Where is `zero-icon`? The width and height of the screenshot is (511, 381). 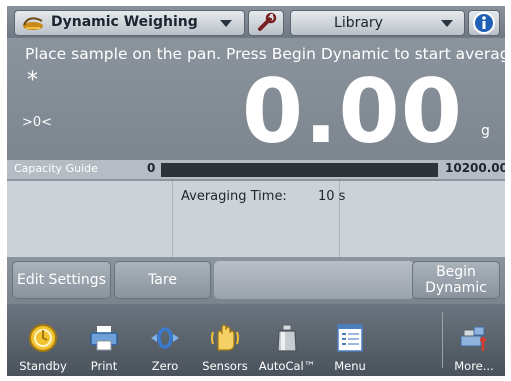 zero-icon is located at coordinates (165, 338).